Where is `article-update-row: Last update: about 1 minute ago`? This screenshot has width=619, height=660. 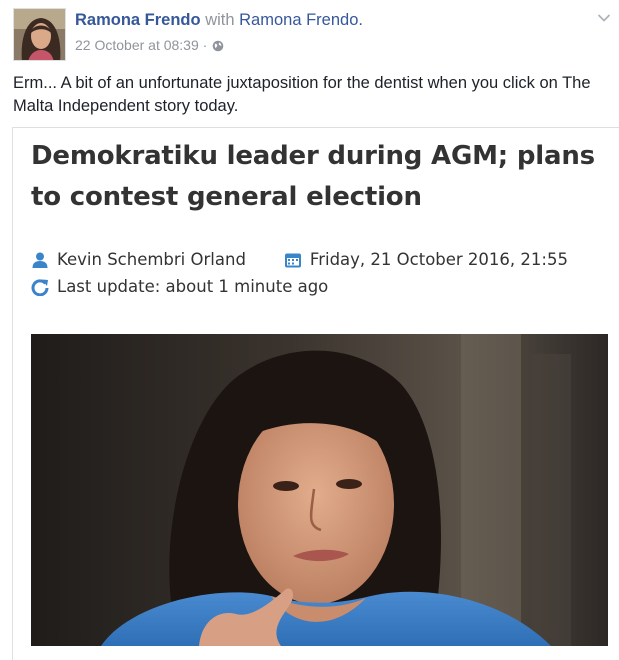 article-update-row: Last update: about 1 minute ago is located at coordinates (179, 286).